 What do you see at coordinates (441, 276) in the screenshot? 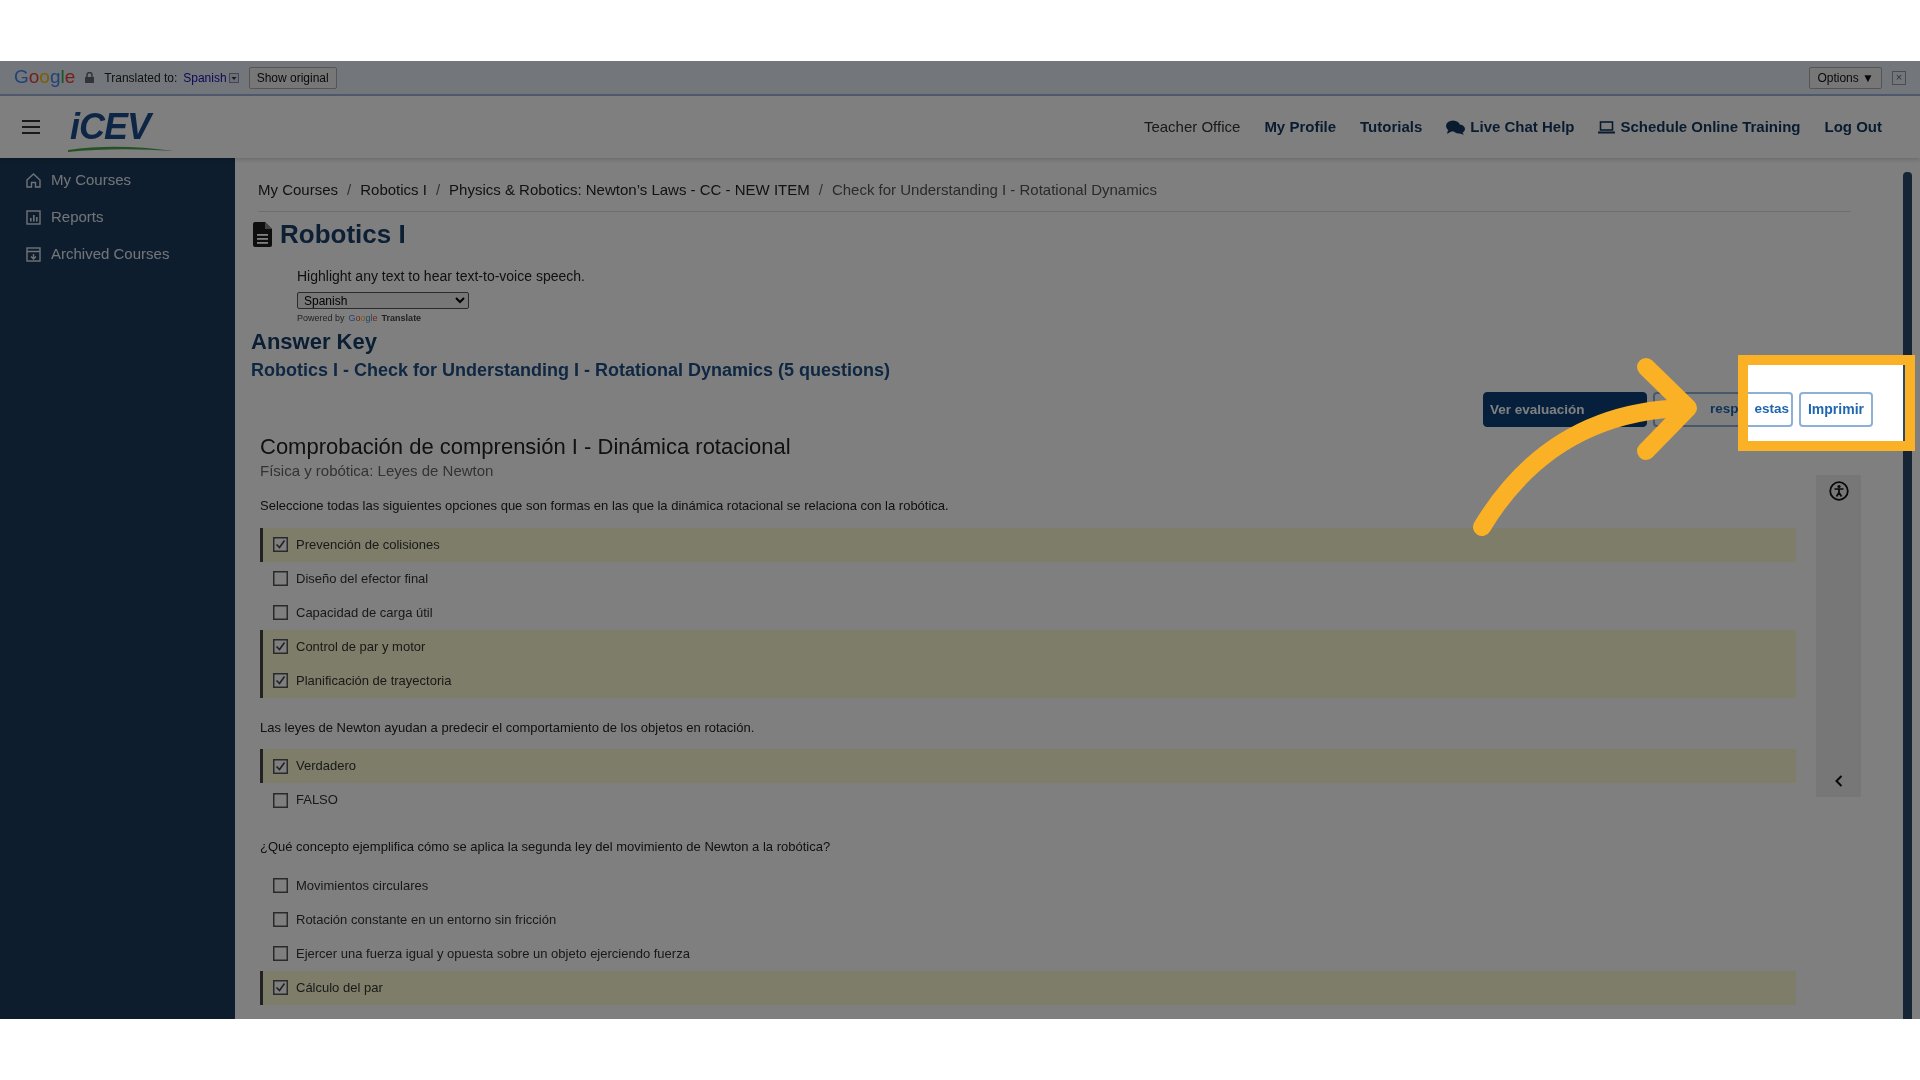
I see `tts-hint: Highlight any text to hear text-to-voice speech.` at bounding box center [441, 276].